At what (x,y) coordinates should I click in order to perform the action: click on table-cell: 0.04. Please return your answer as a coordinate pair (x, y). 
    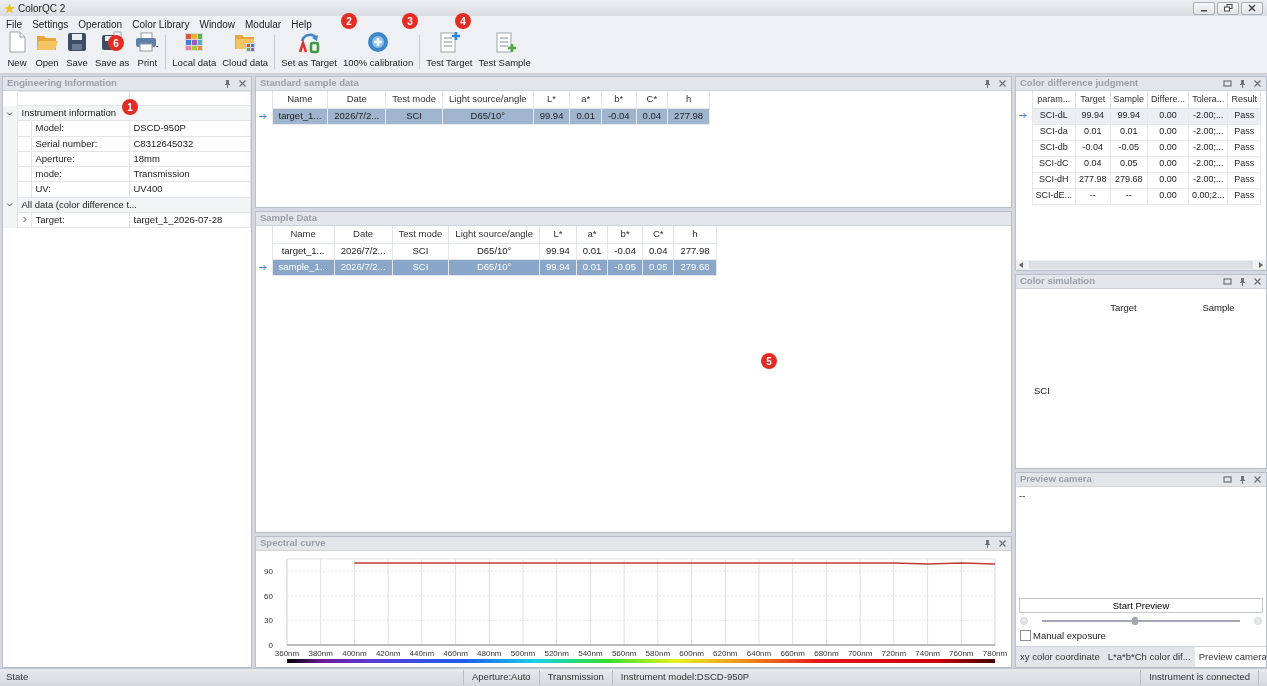
    Looking at the image, I should click on (658, 251).